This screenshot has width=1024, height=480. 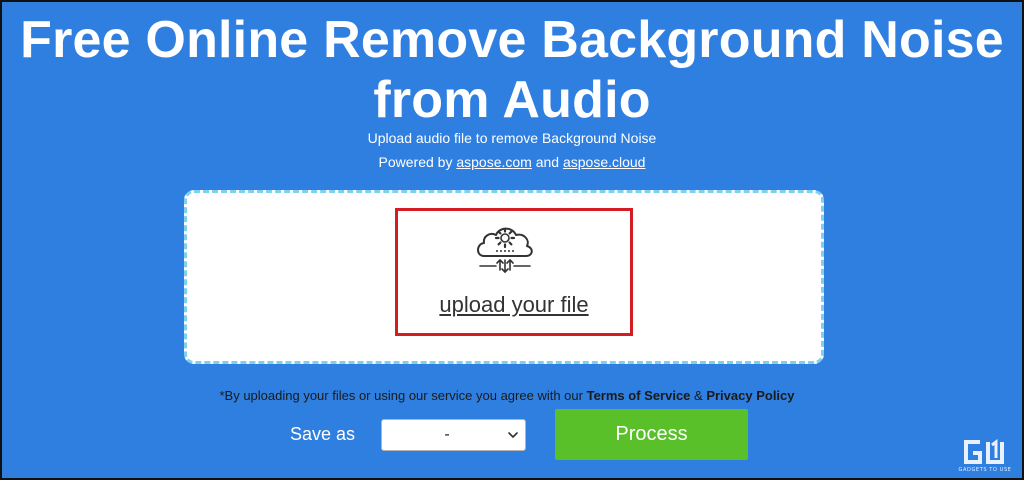 I want to click on privacy-policy-link: Privacy Policy, so click(x=750, y=395).